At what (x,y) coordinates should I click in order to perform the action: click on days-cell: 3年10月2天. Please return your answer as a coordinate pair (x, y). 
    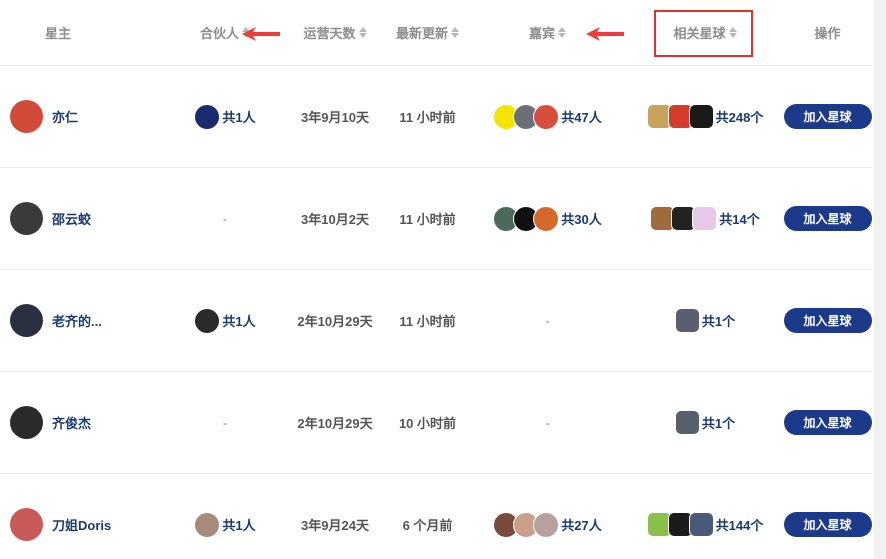
    Looking at the image, I should click on (335, 218).